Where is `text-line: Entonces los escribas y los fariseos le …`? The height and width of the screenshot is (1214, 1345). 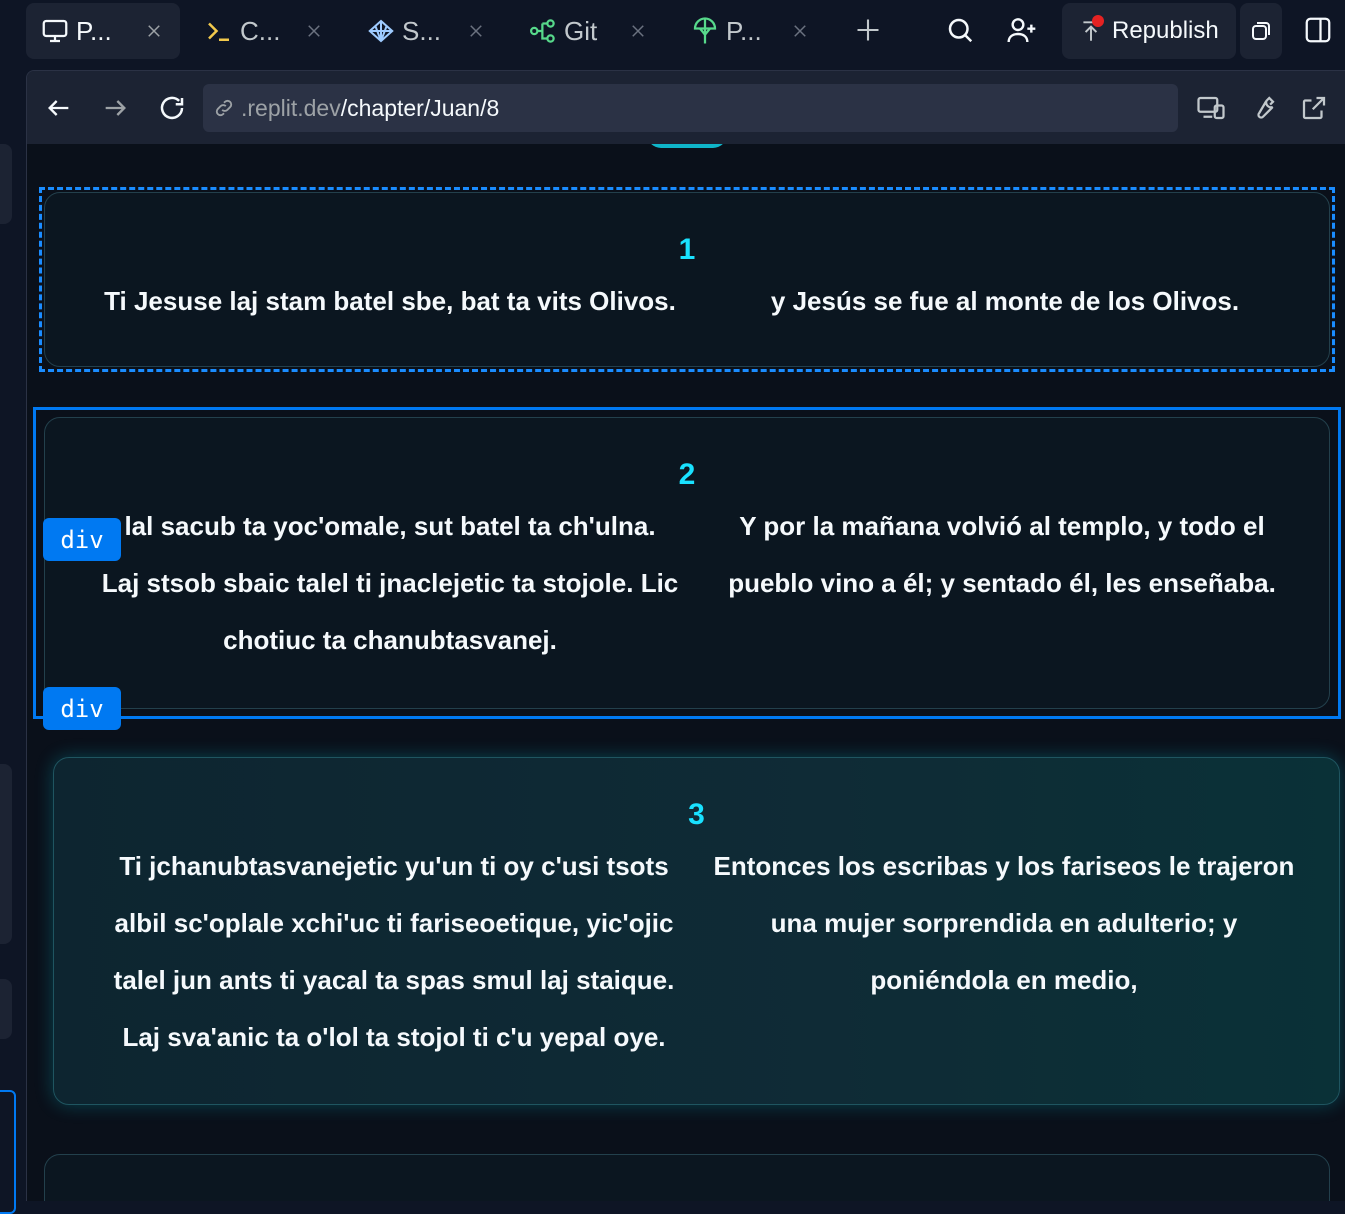
text-line: Entonces los escribas y los fariseos le … is located at coordinates (1004, 866).